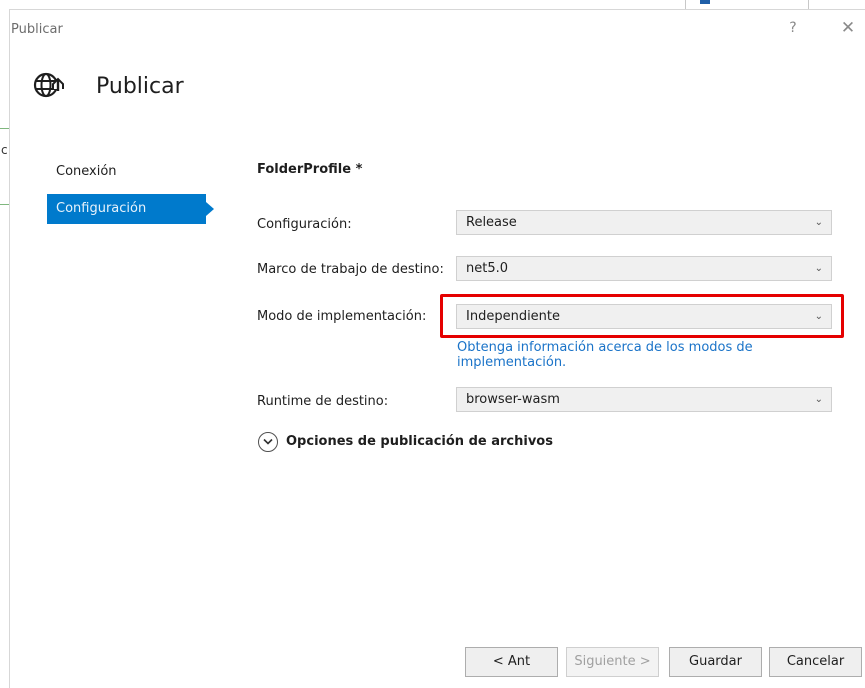  What do you see at coordinates (705, 2) in the screenshot?
I see `toolbar-icon` at bounding box center [705, 2].